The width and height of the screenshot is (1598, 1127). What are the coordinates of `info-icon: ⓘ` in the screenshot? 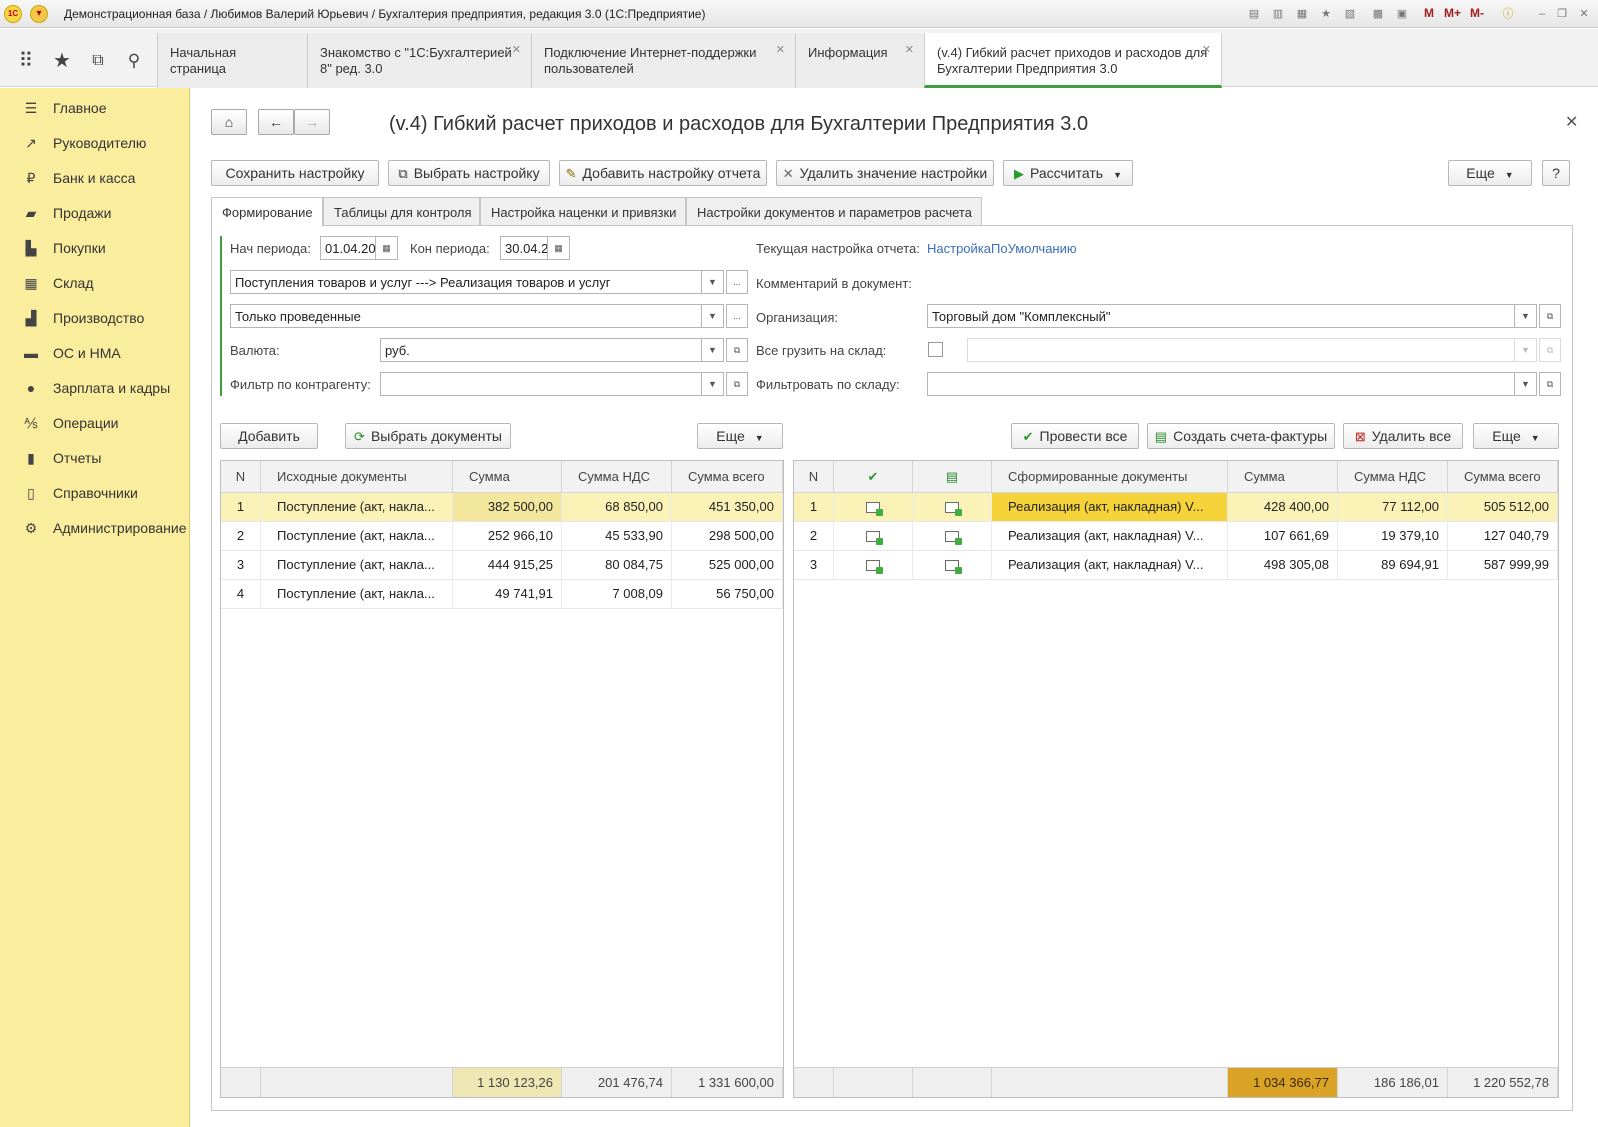 It's located at (1508, 14).